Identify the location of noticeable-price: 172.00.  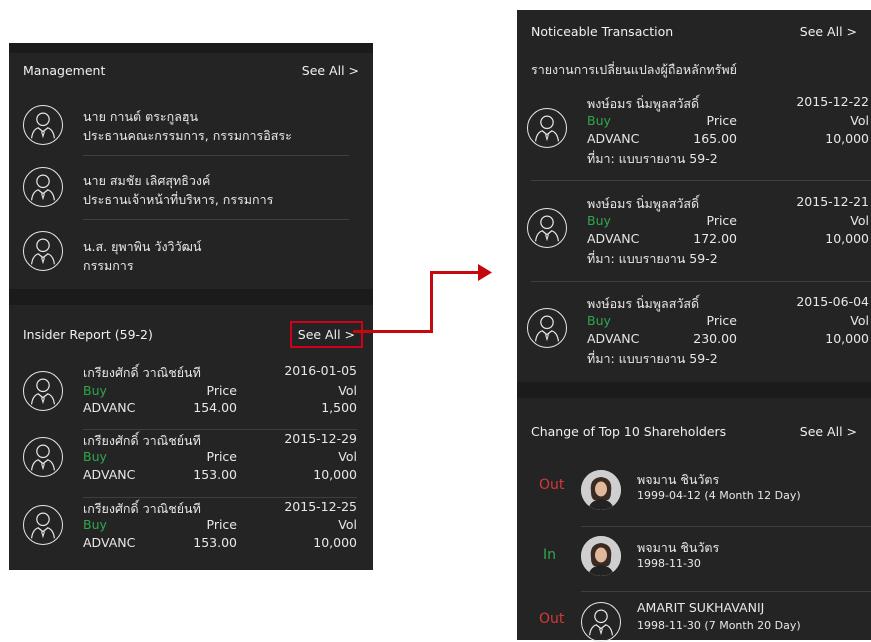
(715, 238).